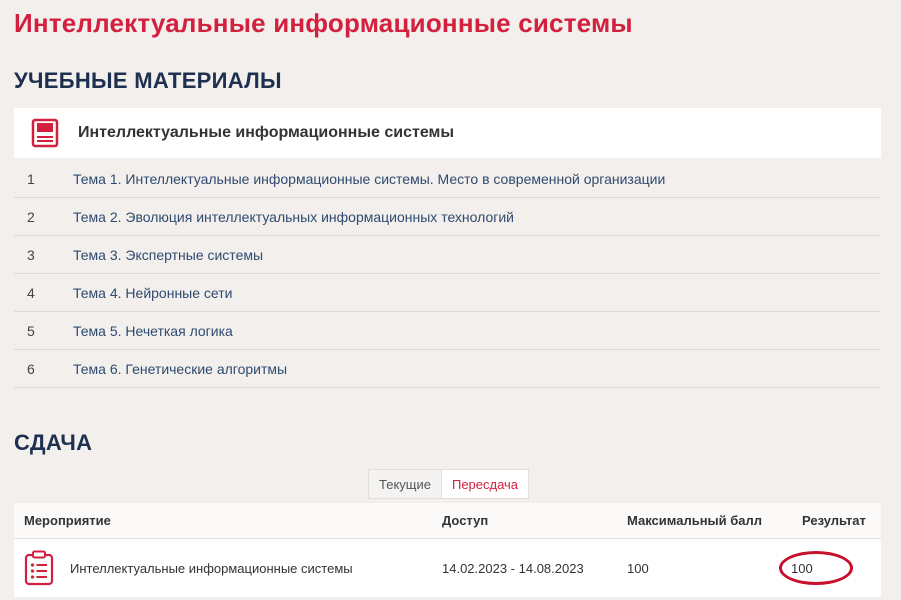 The height and width of the screenshot is (600, 901). Describe the element at coordinates (513, 568) in the screenshot. I see `access-dates: 14.02.2023 - 14.08.2023` at that location.